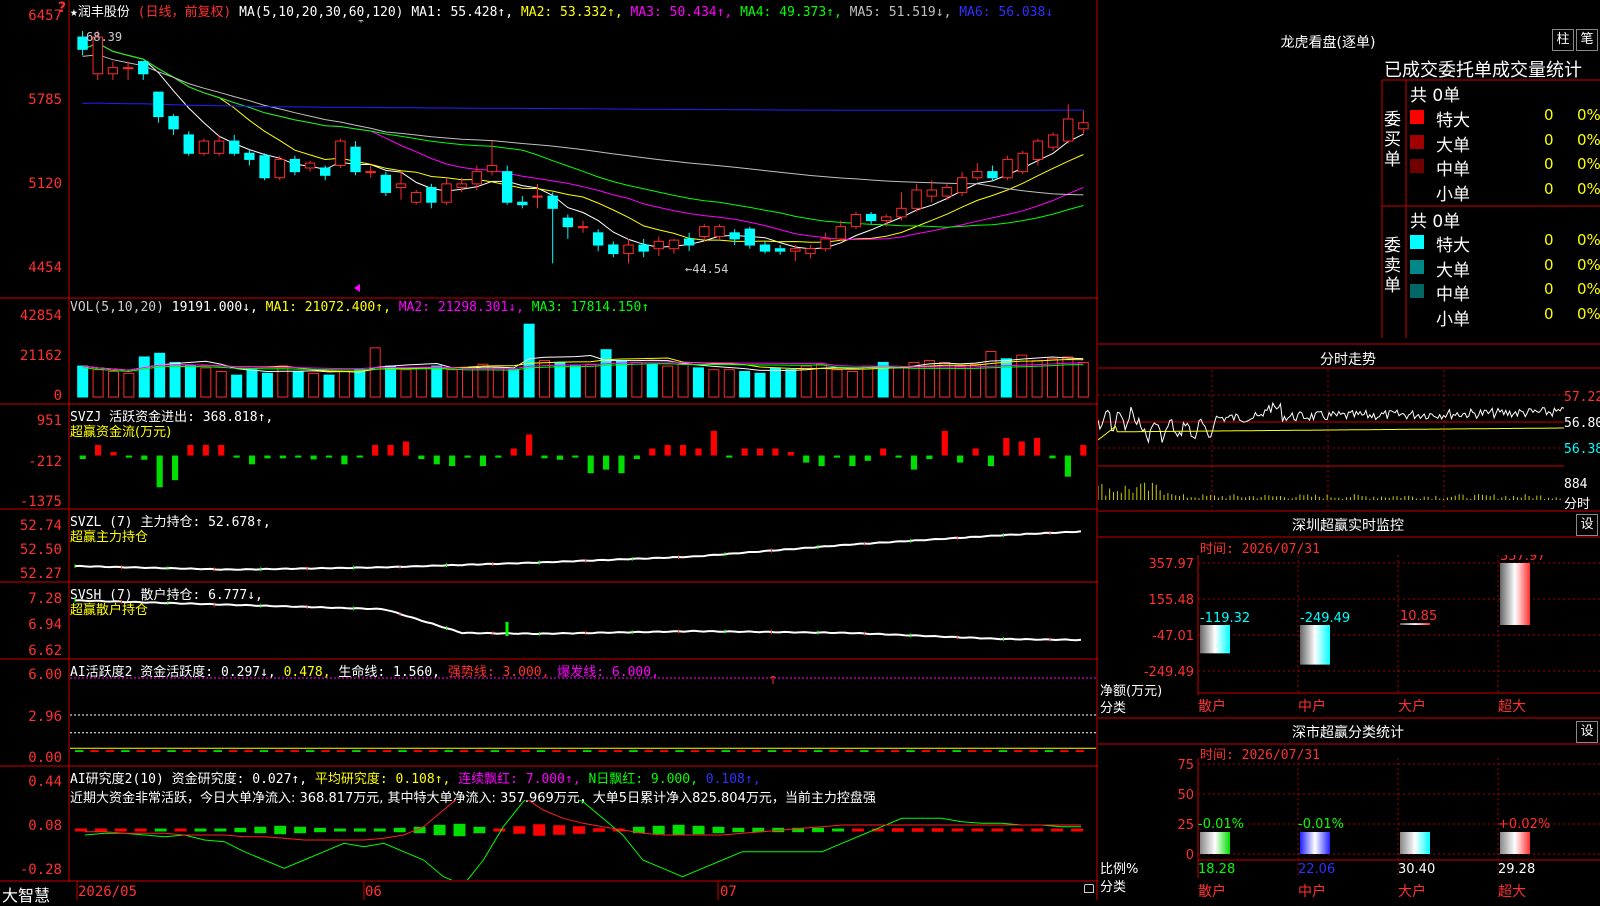 The width and height of the screenshot is (1600, 906). I want to click on svsh-chart, so click(583, 625).